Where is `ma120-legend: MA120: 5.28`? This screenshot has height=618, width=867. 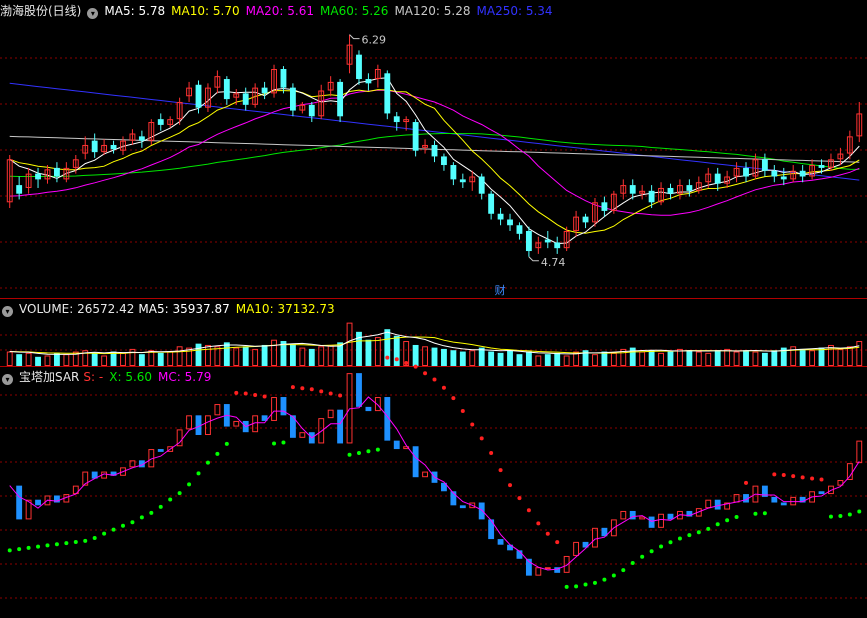
ma120-legend: MA120: 5.28 is located at coordinates (432, 11).